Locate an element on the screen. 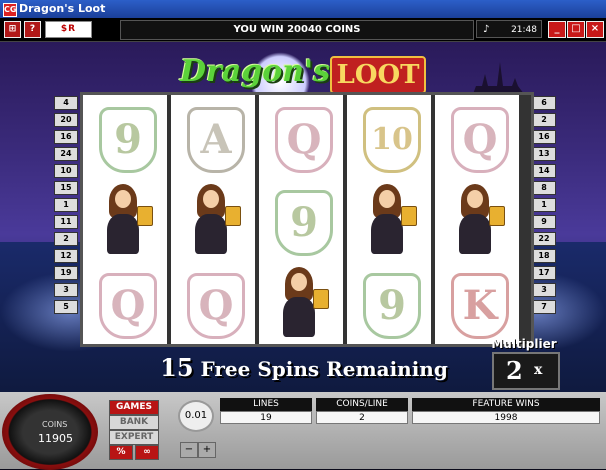  lines-display: LINES 19 is located at coordinates (266, 412).